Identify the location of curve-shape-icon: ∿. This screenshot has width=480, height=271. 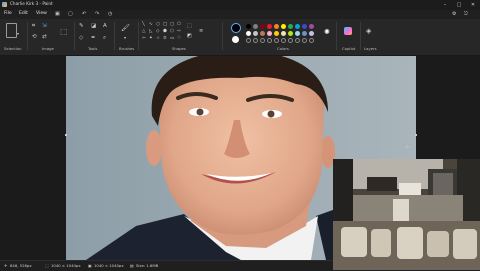
(151, 25).